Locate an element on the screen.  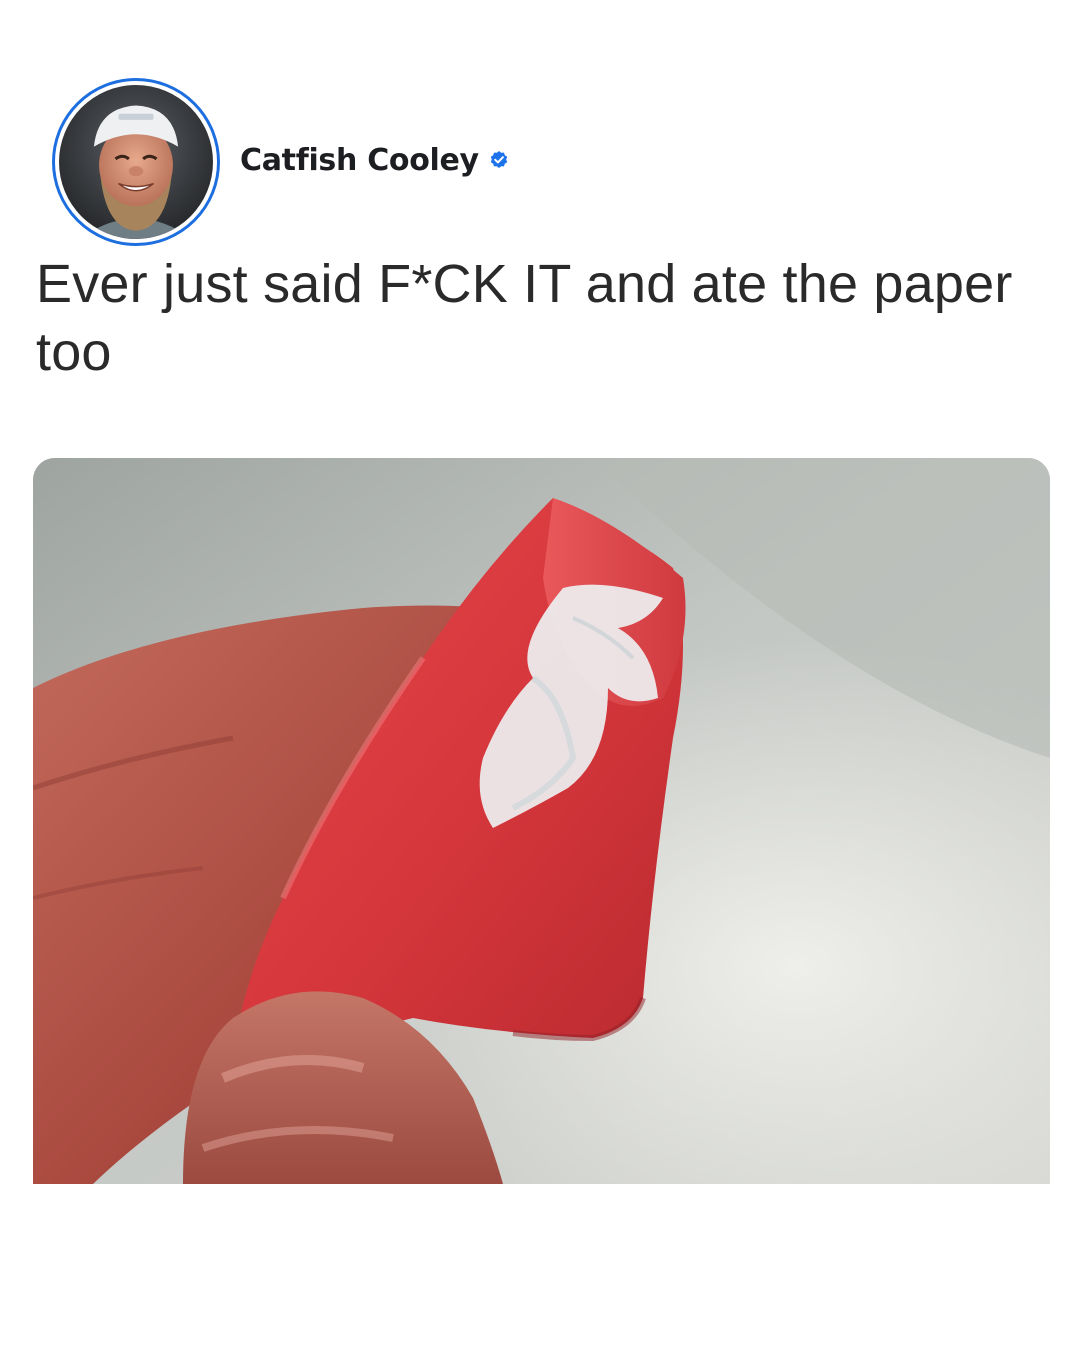
avatar-ring is located at coordinates (136, 162).